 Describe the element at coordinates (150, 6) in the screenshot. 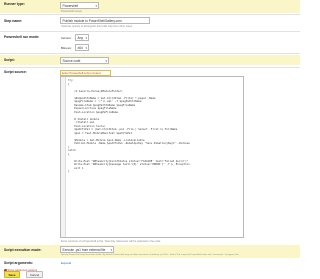

I see `runner-type-row` at that location.